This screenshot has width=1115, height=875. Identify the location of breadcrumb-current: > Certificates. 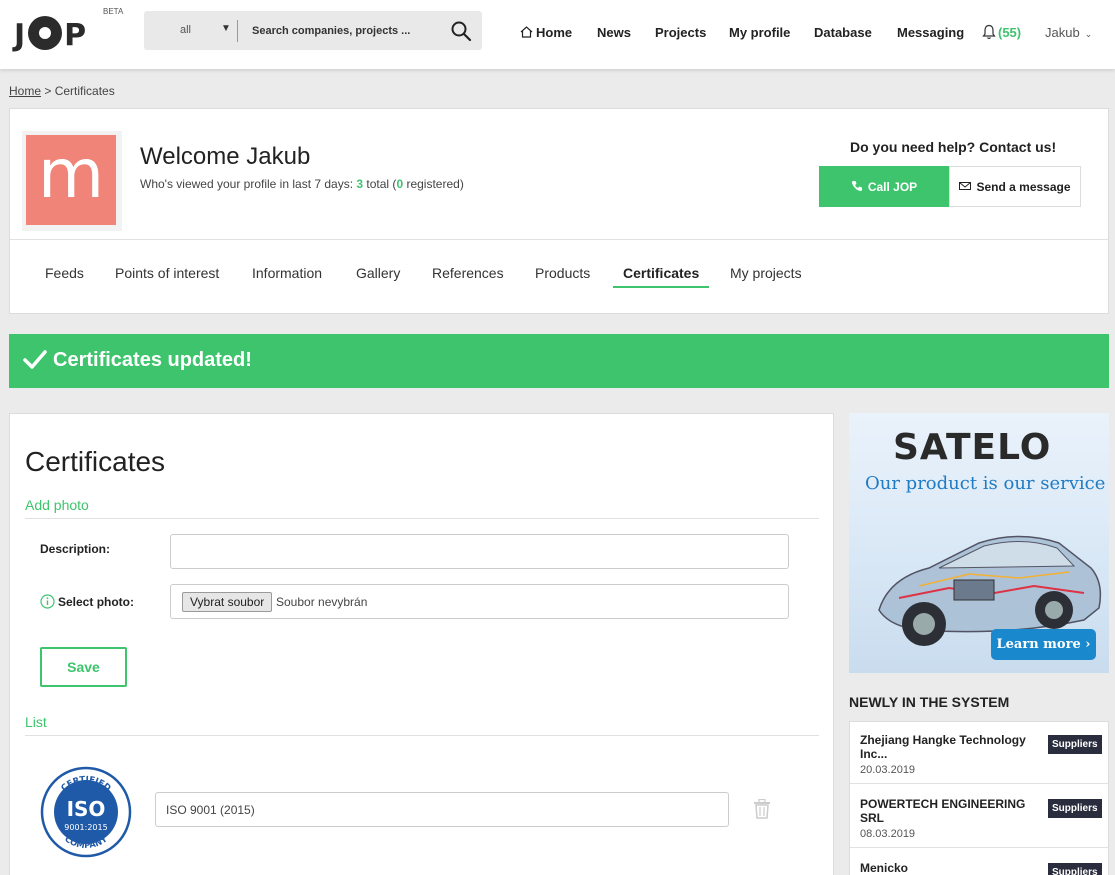
(79, 91).